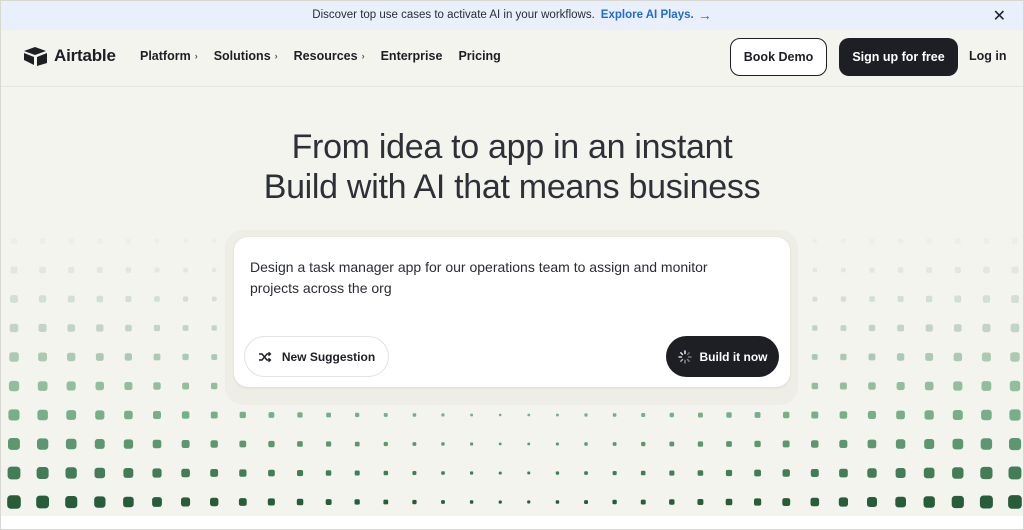  I want to click on airtable-logo: Airtable, so click(70, 56).